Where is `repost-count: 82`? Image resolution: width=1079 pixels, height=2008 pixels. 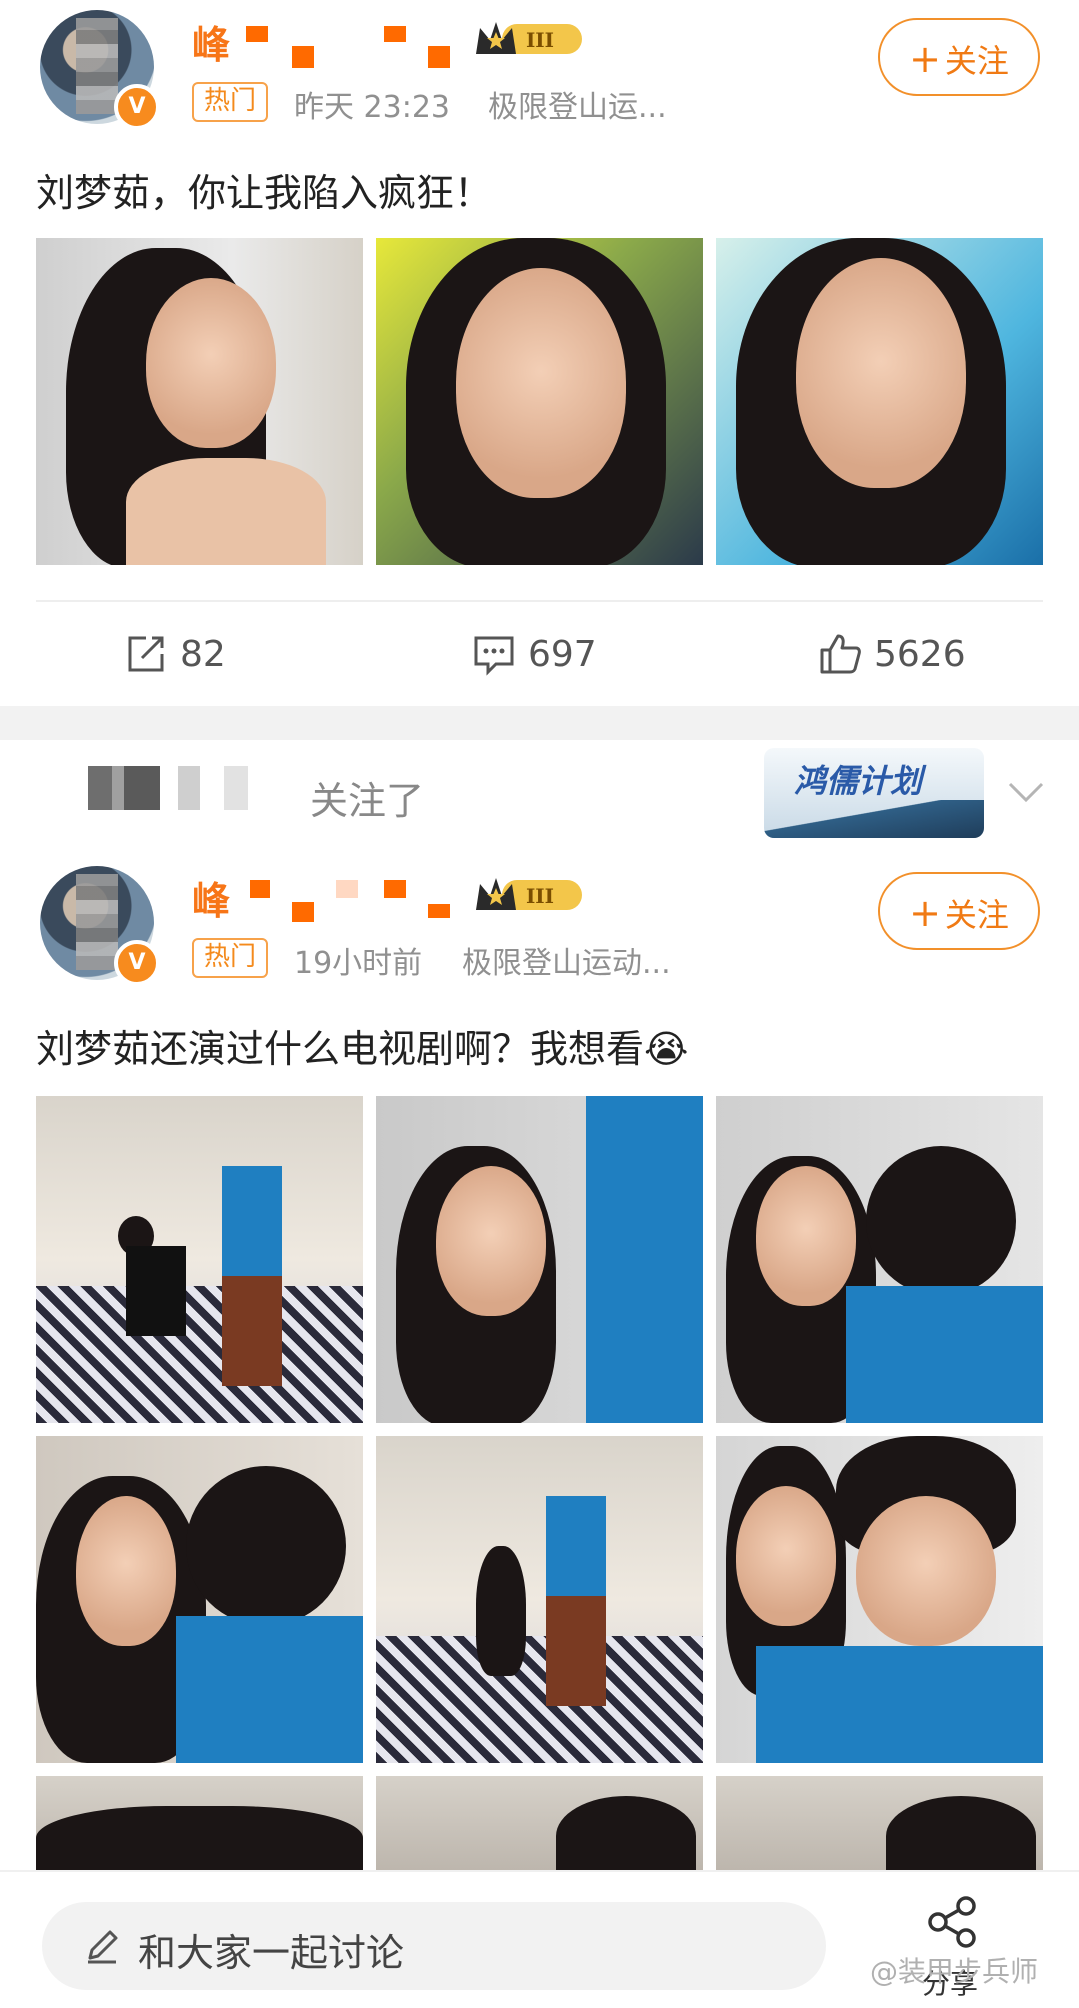
repost-count: 82 is located at coordinates (203, 654).